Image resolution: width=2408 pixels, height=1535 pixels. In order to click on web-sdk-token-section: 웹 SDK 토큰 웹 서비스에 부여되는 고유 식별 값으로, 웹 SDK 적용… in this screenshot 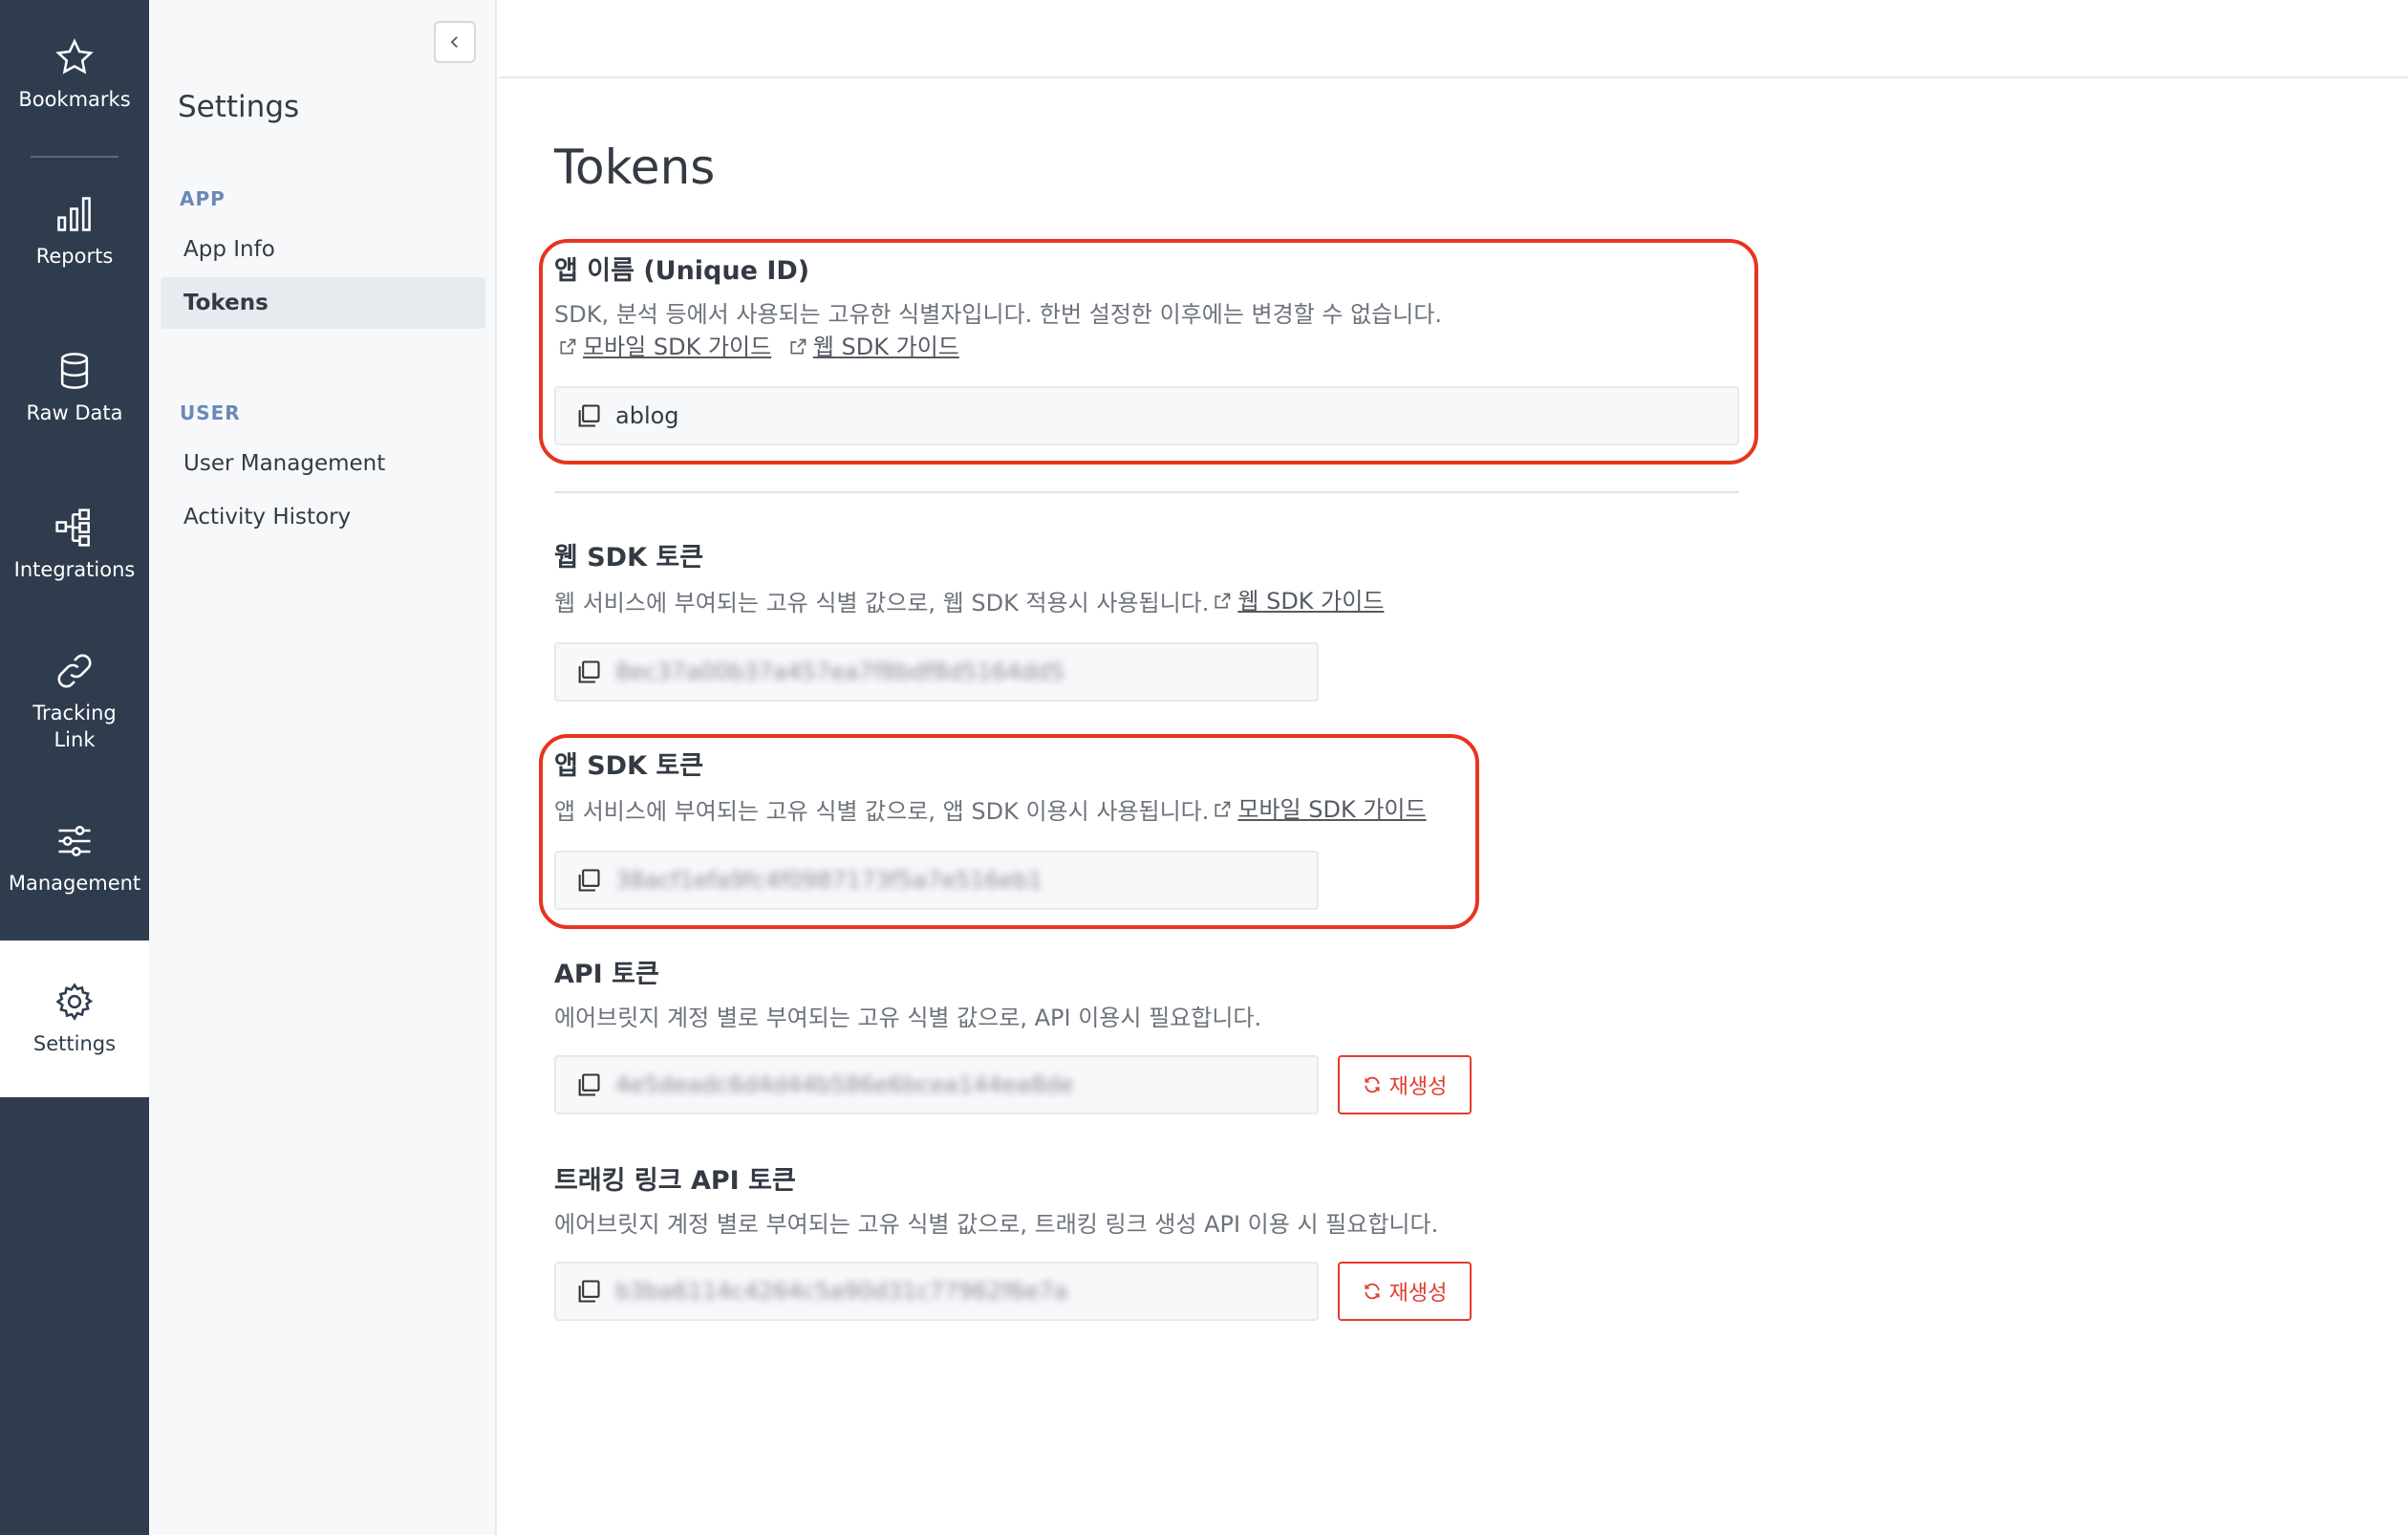, I will do `click(969, 580)`.